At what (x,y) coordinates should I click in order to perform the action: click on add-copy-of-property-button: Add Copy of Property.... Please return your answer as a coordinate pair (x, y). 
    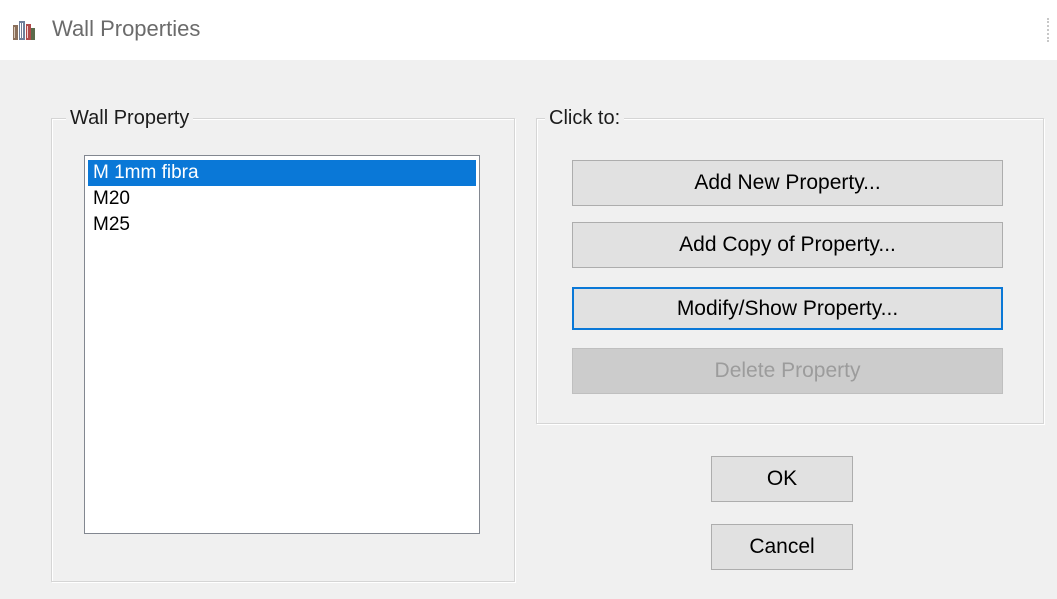
    Looking at the image, I should click on (787, 245).